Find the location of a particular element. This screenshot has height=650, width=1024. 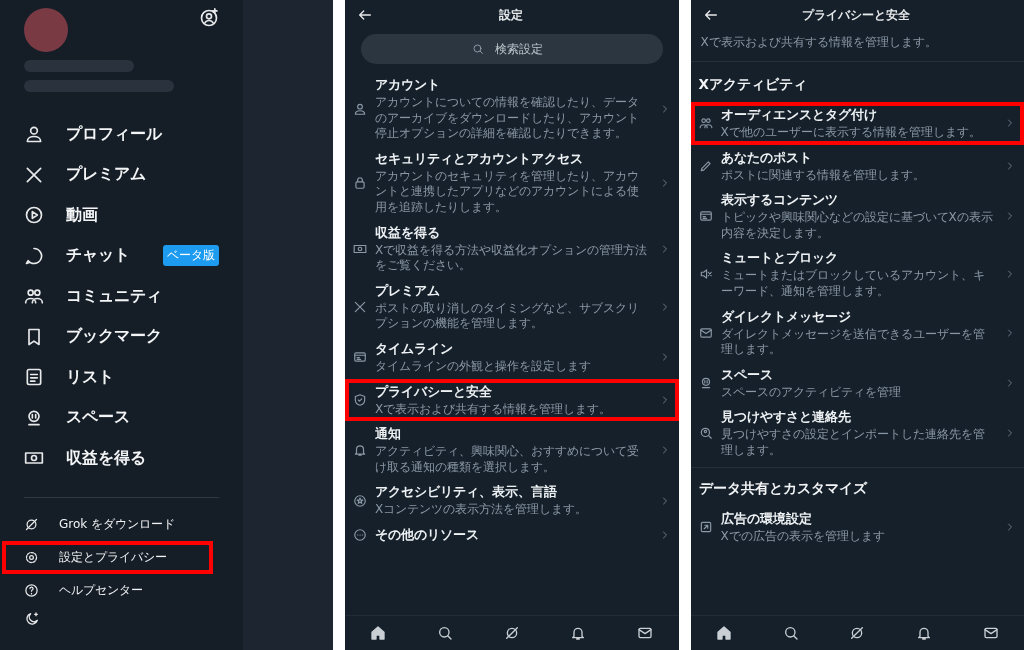

menu-item: チャット is located at coordinates (98, 256).